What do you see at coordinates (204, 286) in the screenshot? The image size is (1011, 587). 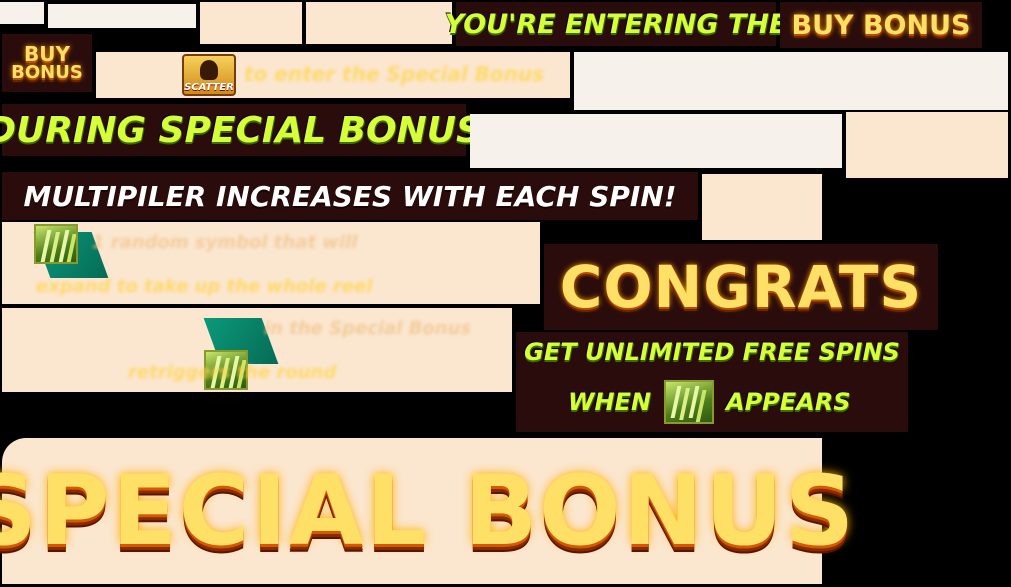 I see `random-symbol-line2: expand to take up the whole reel` at bounding box center [204, 286].